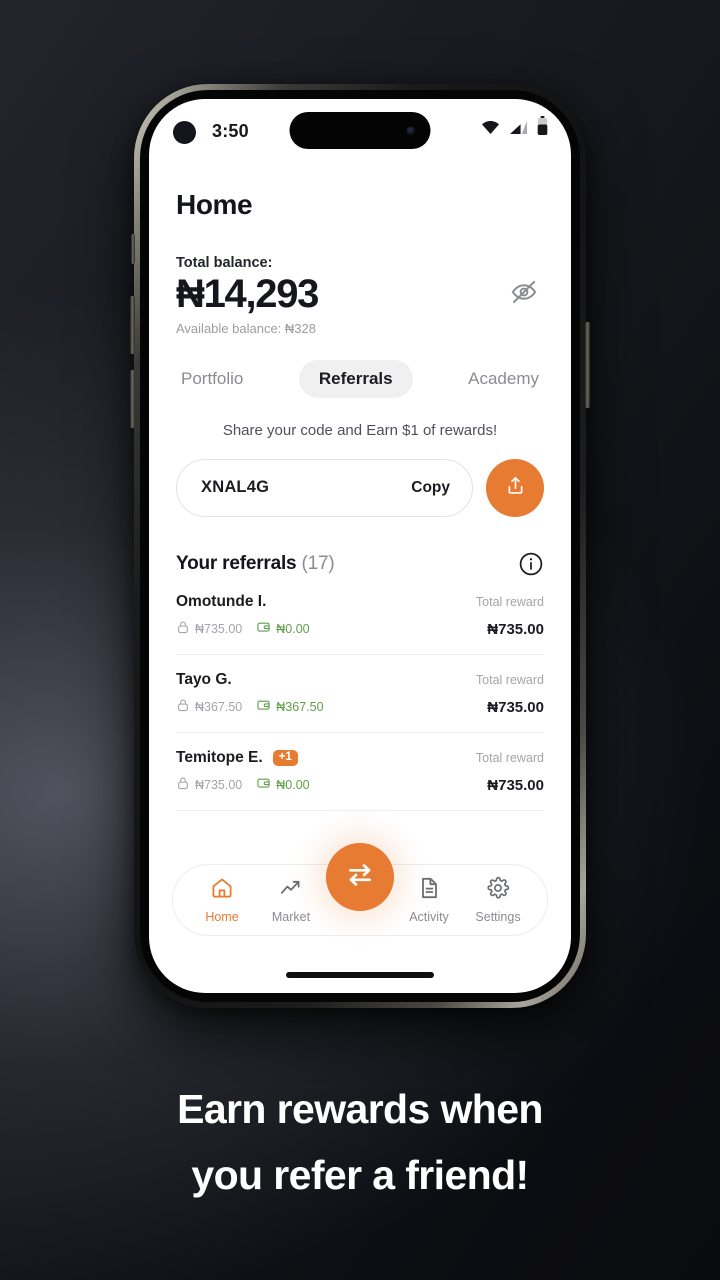  I want to click on nav-label-home: Home, so click(222, 917).